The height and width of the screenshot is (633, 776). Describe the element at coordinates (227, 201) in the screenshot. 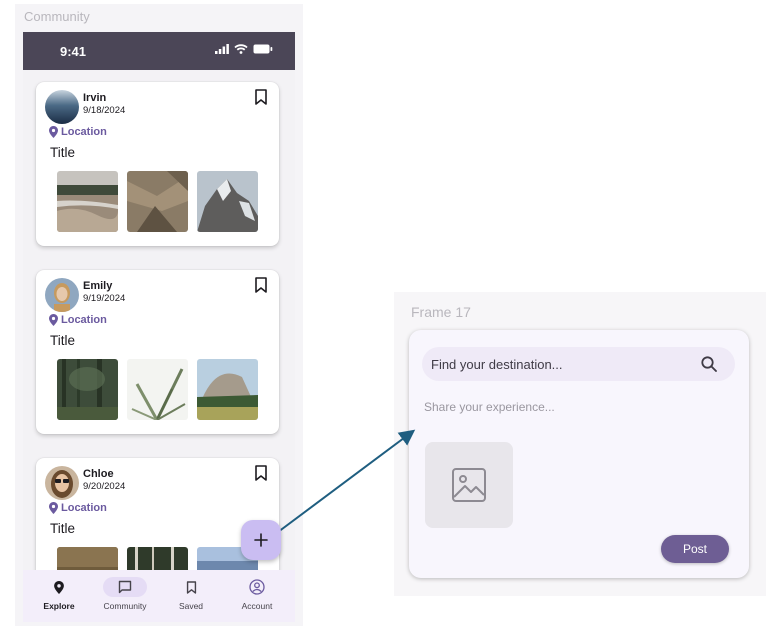

I see `mountain-peak-photo` at that location.